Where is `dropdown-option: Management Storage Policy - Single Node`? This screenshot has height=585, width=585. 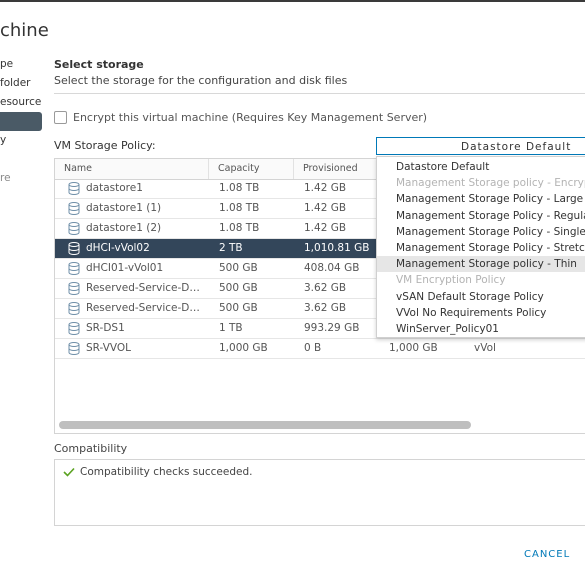
dropdown-option: Management Storage Policy - Single Node is located at coordinates (481, 232).